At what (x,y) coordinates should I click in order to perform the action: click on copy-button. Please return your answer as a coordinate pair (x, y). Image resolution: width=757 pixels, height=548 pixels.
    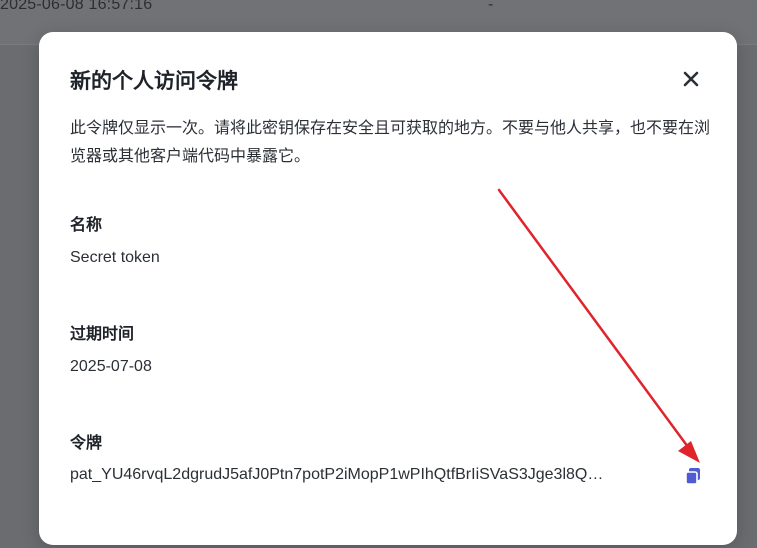
    Looking at the image, I should click on (693, 476).